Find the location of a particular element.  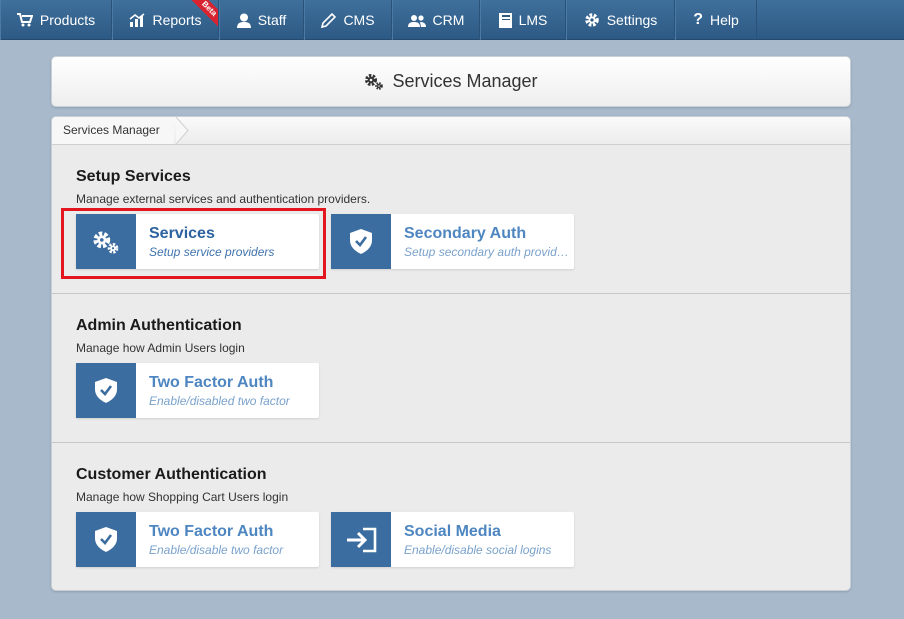

nav-item-cms: CMS is located at coordinates (348, 20).